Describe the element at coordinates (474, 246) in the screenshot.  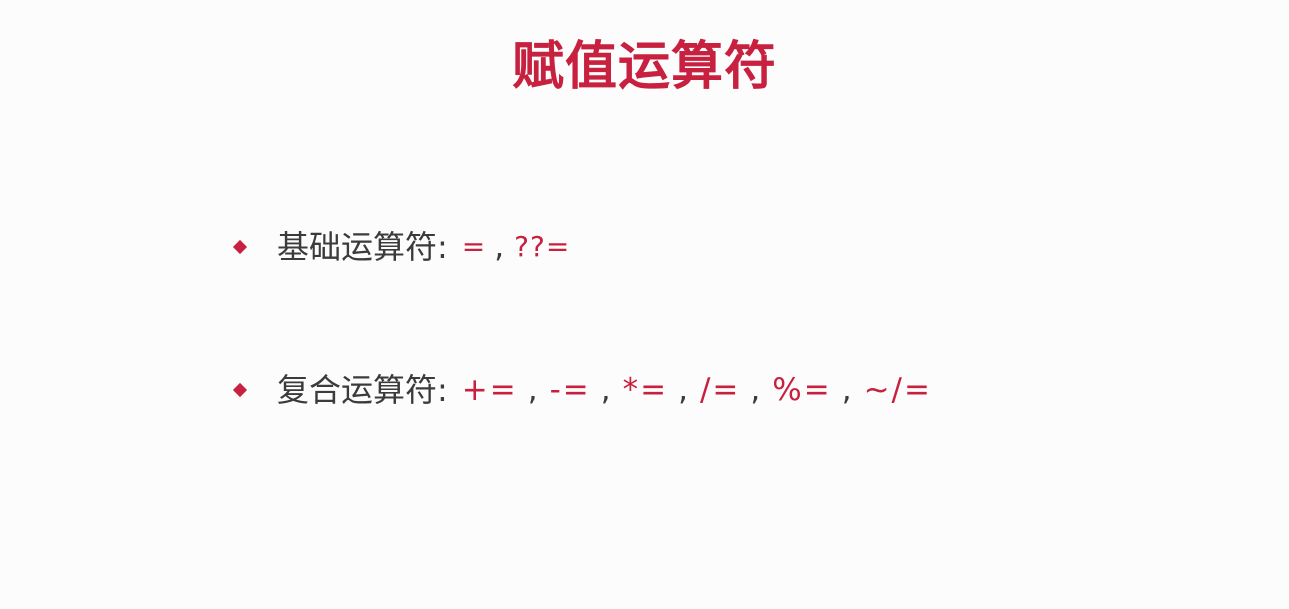
I see `operator: =` at that location.